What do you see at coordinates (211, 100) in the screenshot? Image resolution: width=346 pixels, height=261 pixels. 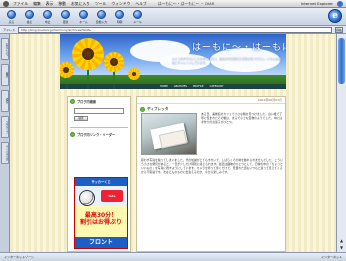 I see `post-date: 2004年06月03日` at bounding box center [211, 100].